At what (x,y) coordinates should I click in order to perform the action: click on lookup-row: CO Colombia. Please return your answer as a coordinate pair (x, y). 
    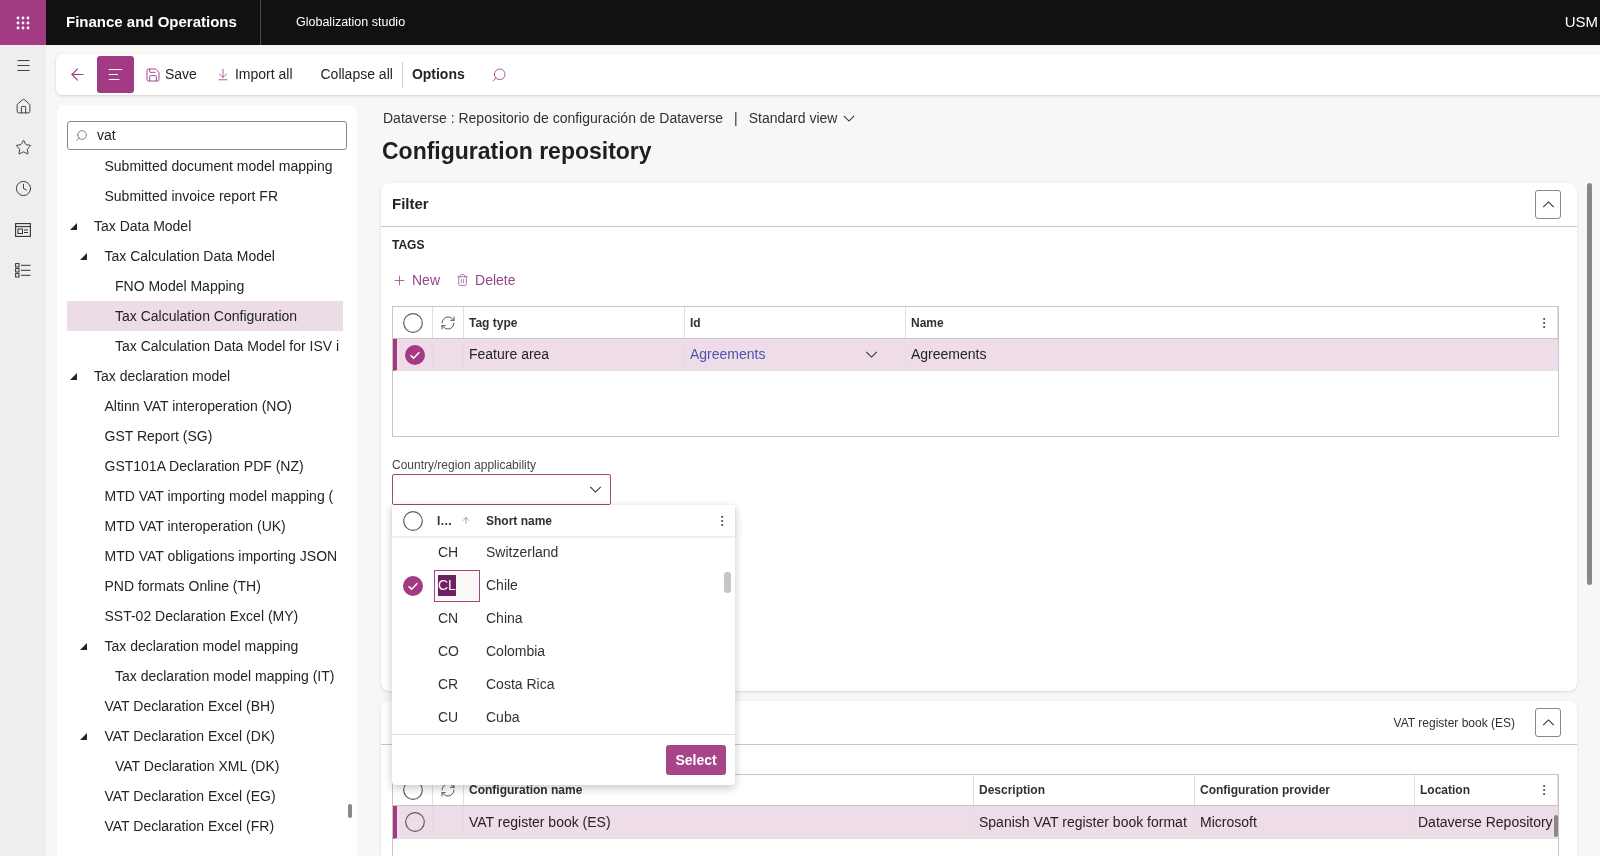
    Looking at the image, I should click on (556, 651).